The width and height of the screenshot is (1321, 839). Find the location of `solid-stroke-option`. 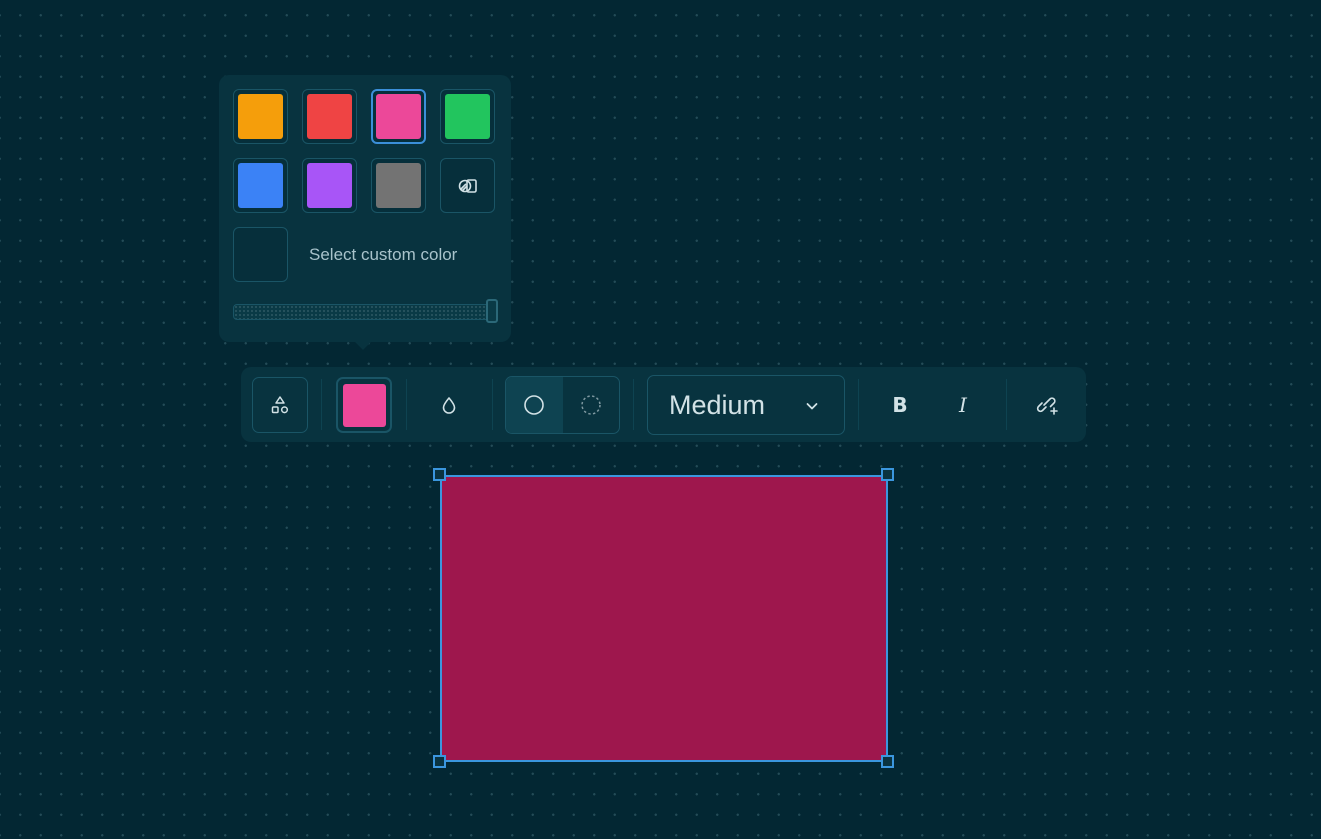

solid-stroke-option is located at coordinates (534, 405).